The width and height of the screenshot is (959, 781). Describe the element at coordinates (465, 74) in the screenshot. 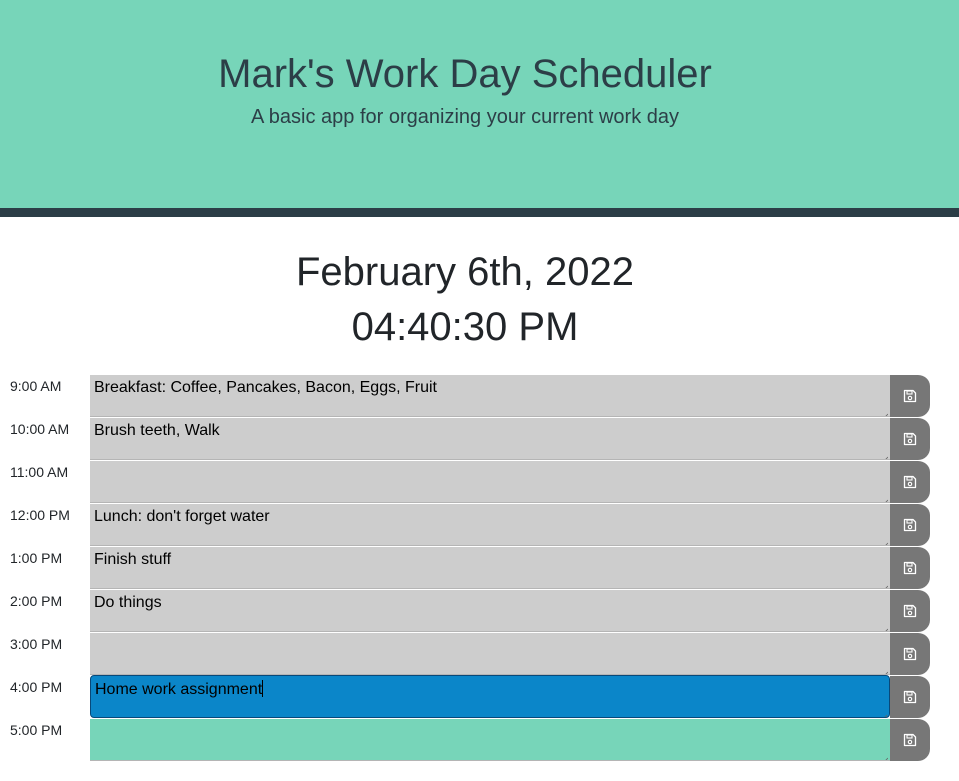

I see `page-title: Mark's Work Day Scheduler` at that location.